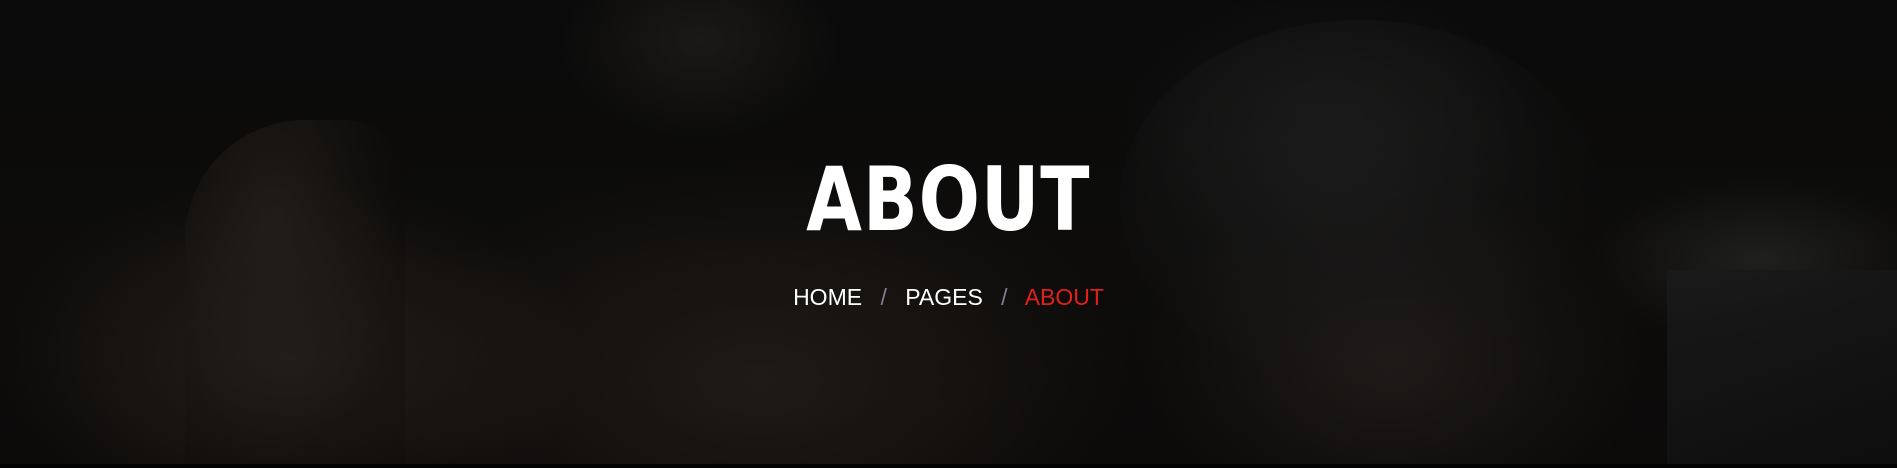  What do you see at coordinates (827, 297) in the screenshot?
I see `breadcrumb-home-link: HOME` at bounding box center [827, 297].